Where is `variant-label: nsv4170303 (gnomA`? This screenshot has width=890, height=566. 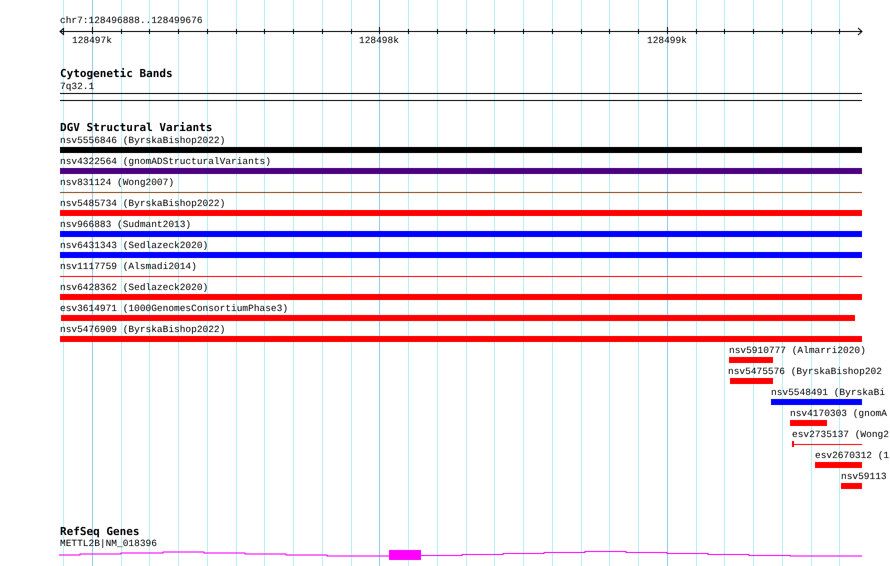
variant-label: nsv4170303 (gnomA is located at coordinates (838, 413).